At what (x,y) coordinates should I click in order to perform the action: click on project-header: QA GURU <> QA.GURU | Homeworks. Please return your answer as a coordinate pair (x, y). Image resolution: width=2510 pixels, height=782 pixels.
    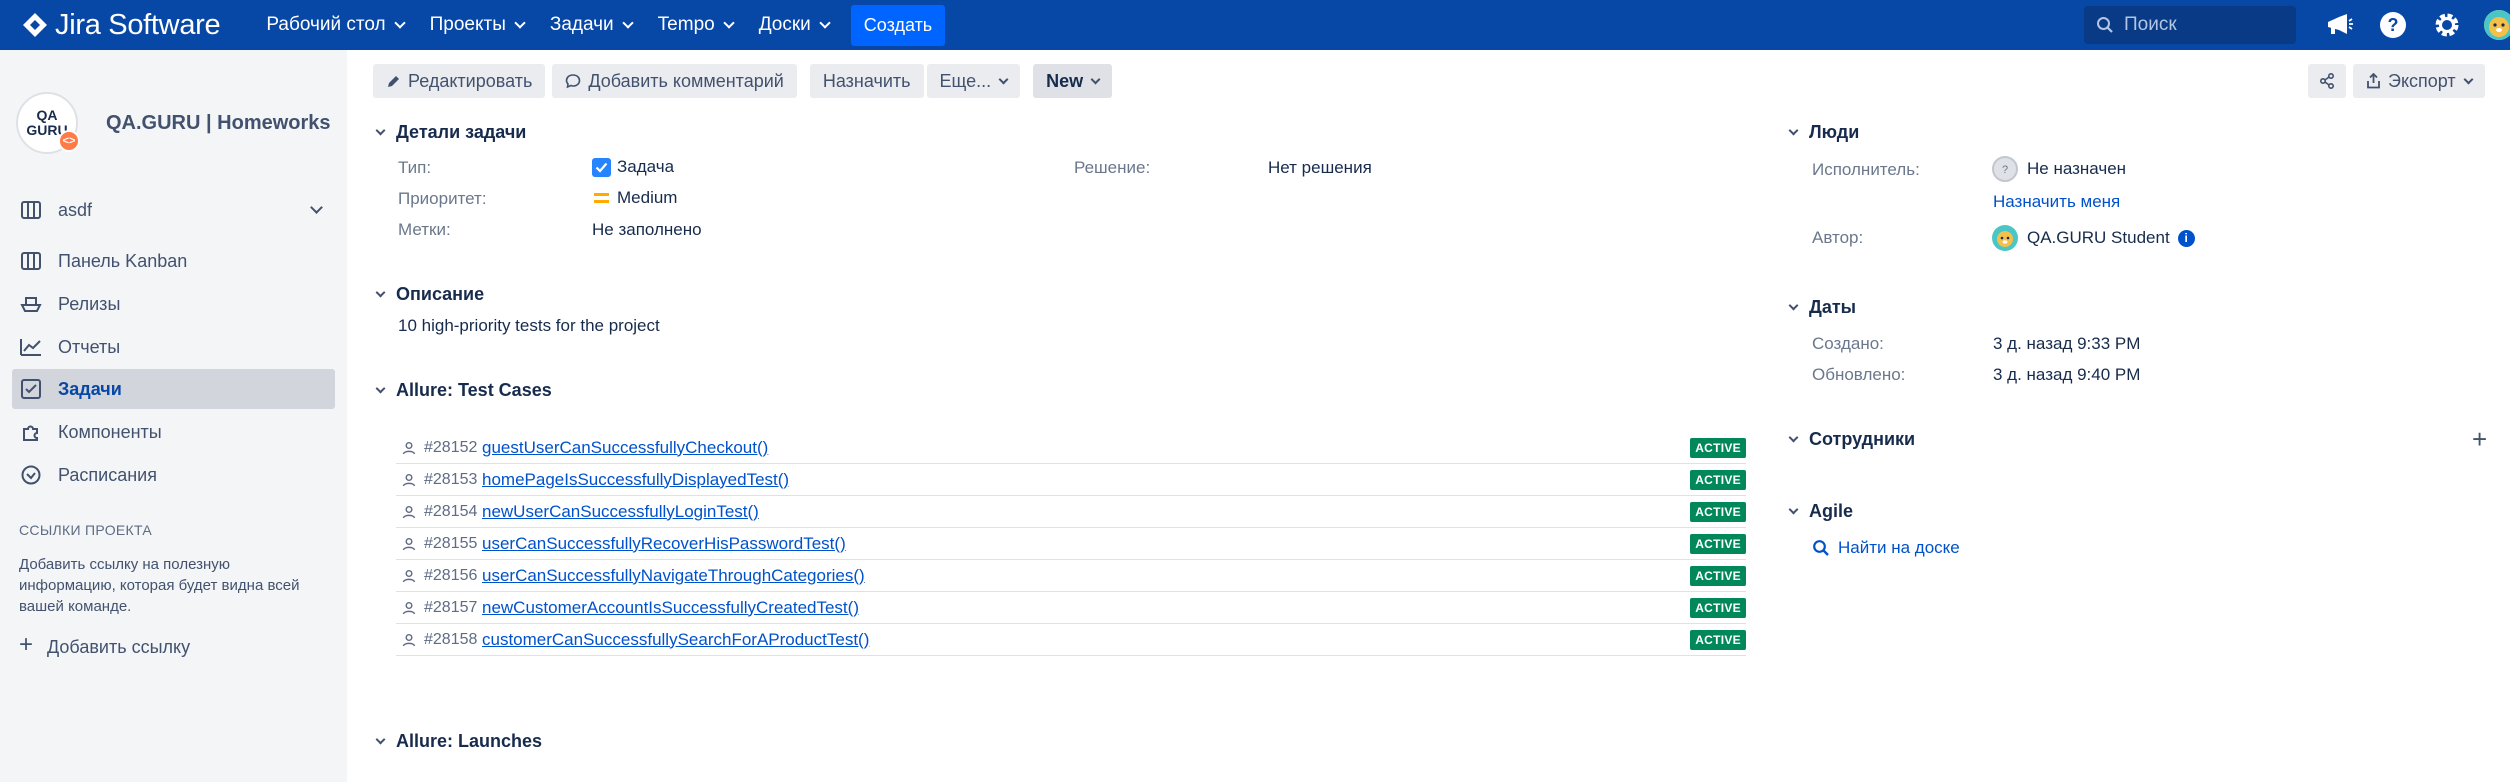
    Looking at the image, I should click on (173, 123).